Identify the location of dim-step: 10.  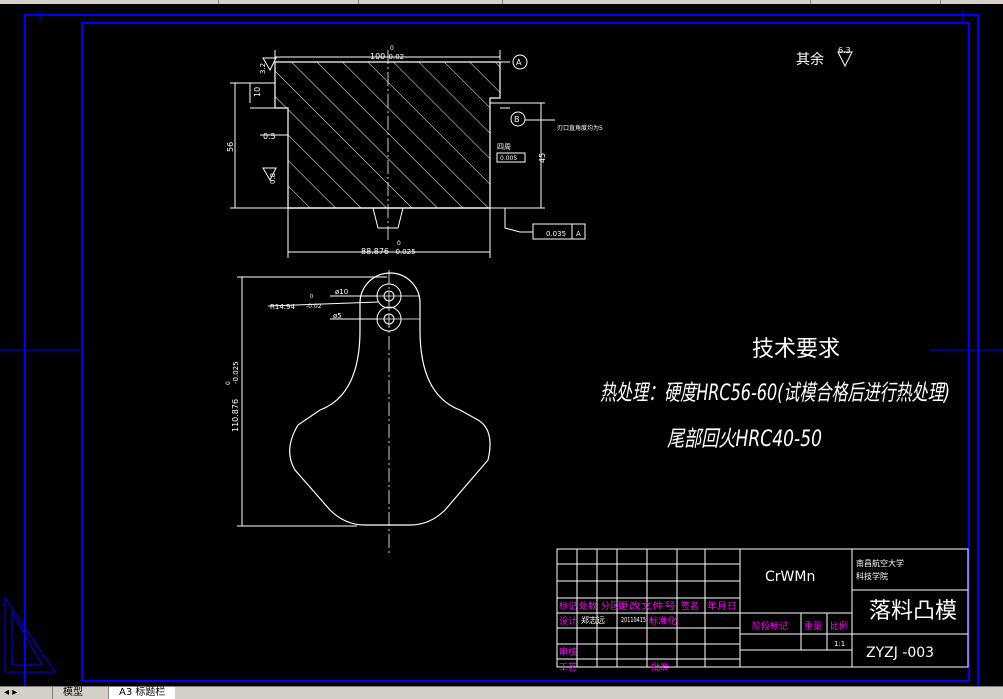
(257, 92).